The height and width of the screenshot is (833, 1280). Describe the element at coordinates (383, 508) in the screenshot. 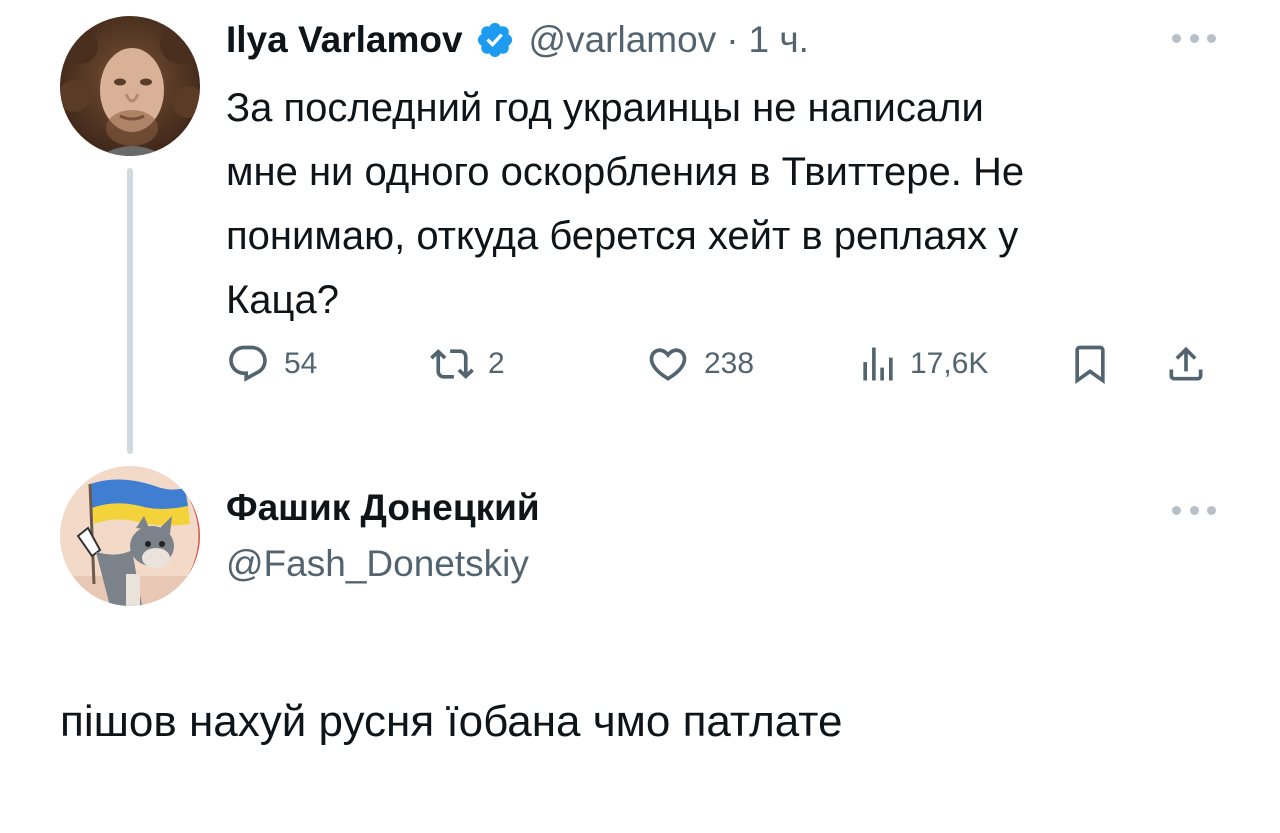

I see `reply-author-display-name: Фашик Донецкий` at that location.